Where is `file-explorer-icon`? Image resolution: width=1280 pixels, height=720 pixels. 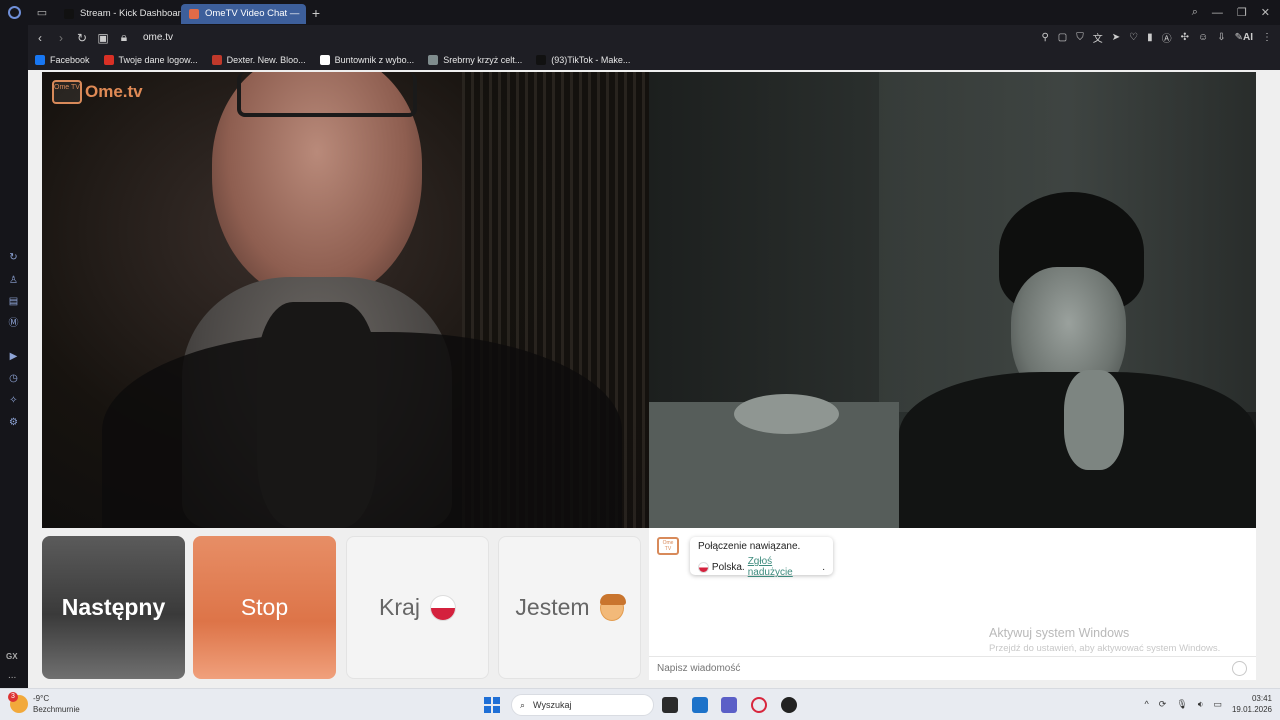
file-explorer-icon is located at coordinates (670, 705).